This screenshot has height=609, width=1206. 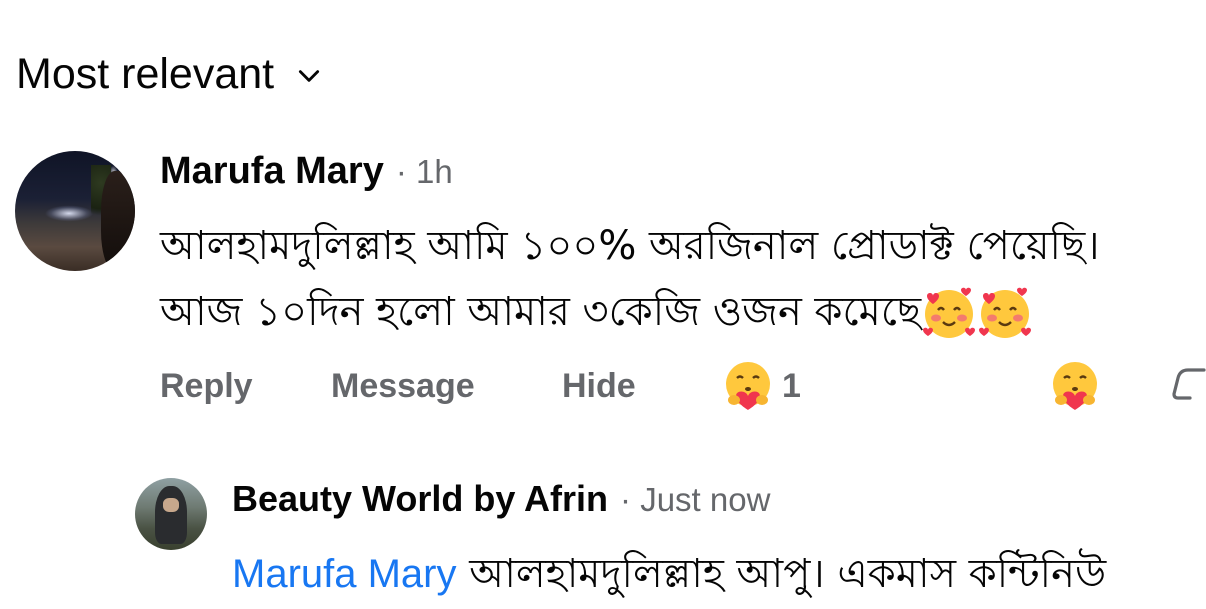 I want to click on reply-header: Beauty World by Afrin · Just now, so click(x=501, y=499).